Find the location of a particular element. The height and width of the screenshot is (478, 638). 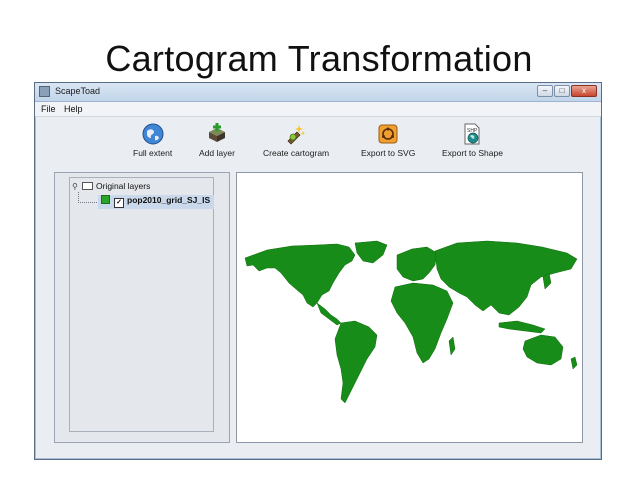

indonesia-shape is located at coordinates (522, 327).